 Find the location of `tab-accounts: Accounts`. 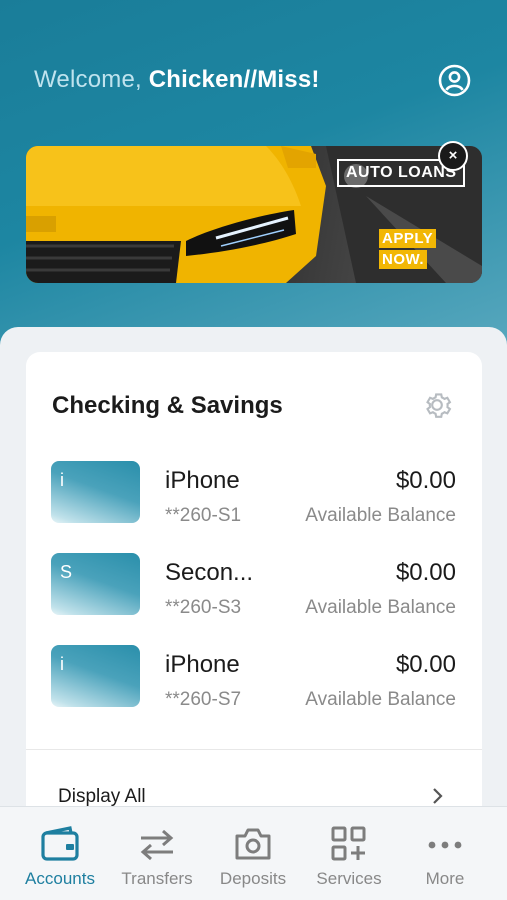

tab-accounts: Accounts is located at coordinates (60, 853).